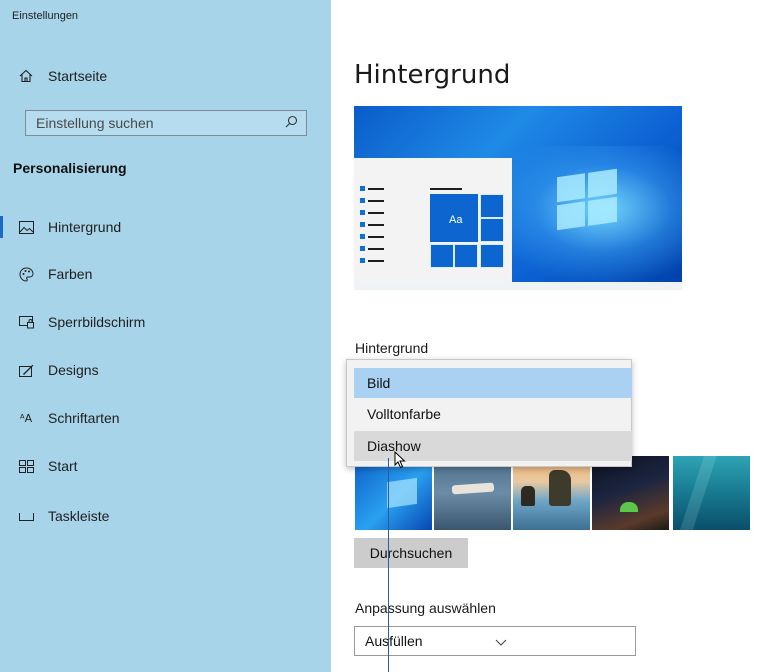 The image size is (778, 672). Describe the element at coordinates (392, 348) in the screenshot. I see `background-label: Hintergrund` at that location.